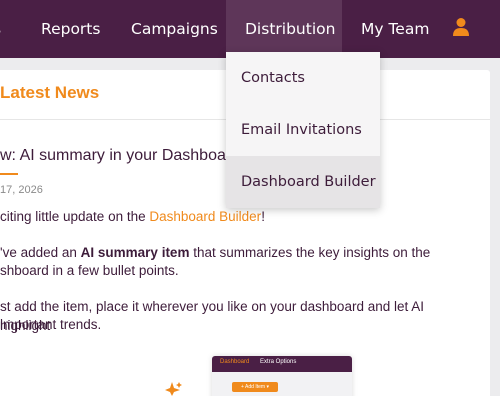 This screenshot has width=500, height=396. Describe the element at coordinates (0, 29) in the screenshot. I see `nav-item-partial: s` at that location.